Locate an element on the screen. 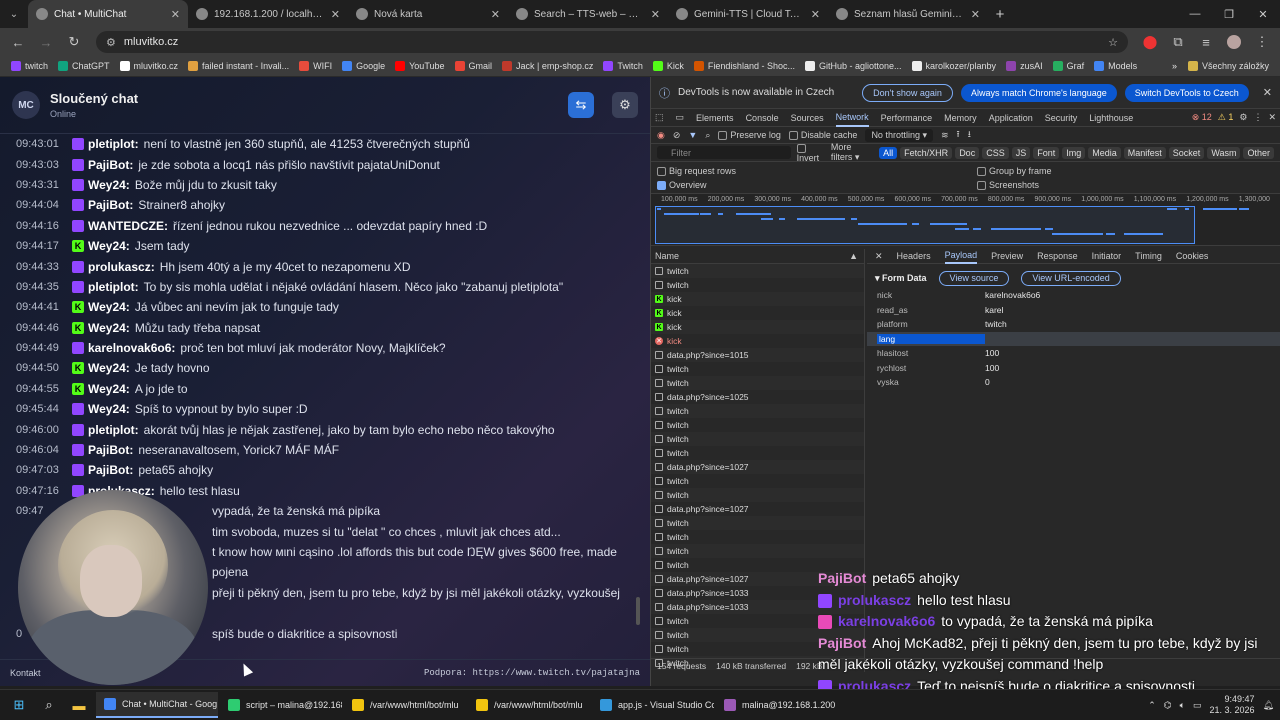 The image size is (1280, 720). type-filter-button: Img is located at coordinates (1074, 152).